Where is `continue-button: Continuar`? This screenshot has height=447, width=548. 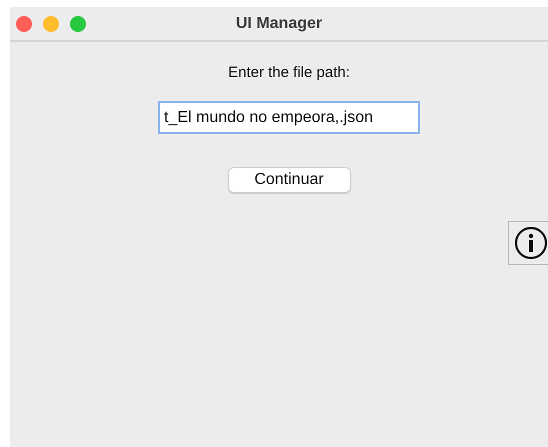
continue-button: Continuar is located at coordinates (289, 180).